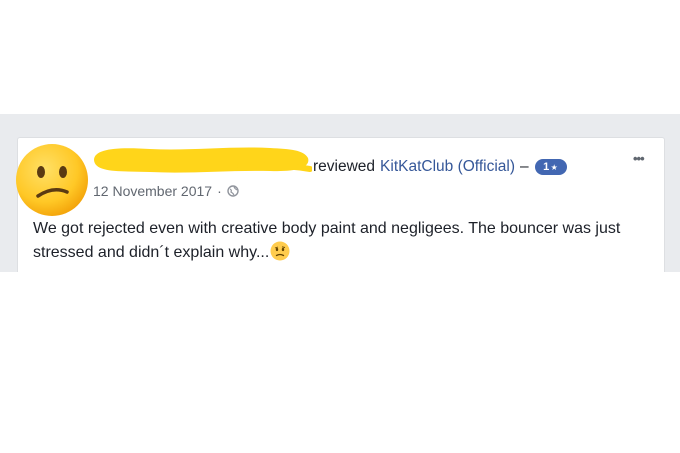 The width and height of the screenshot is (680, 453). What do you see at coordinates (524, 166) in the screenshot?
I see `header-dash: –` at bounding box center [524, 166].